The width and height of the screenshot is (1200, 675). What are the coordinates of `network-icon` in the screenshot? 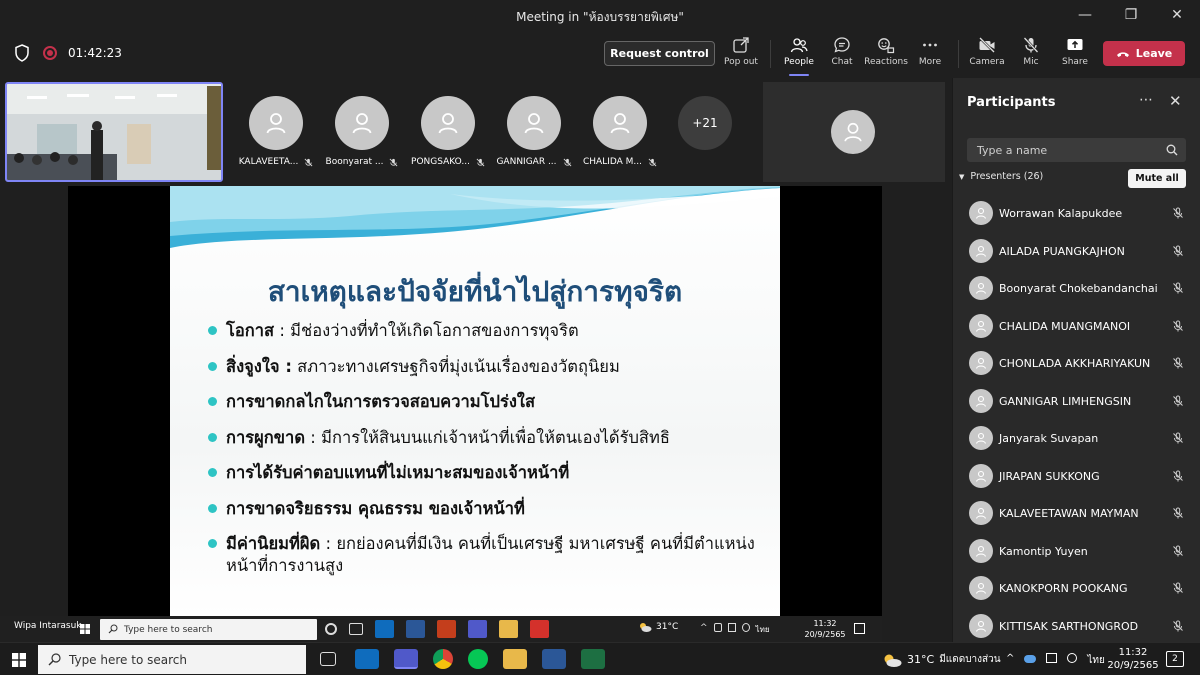 It's located at (1052, 658).